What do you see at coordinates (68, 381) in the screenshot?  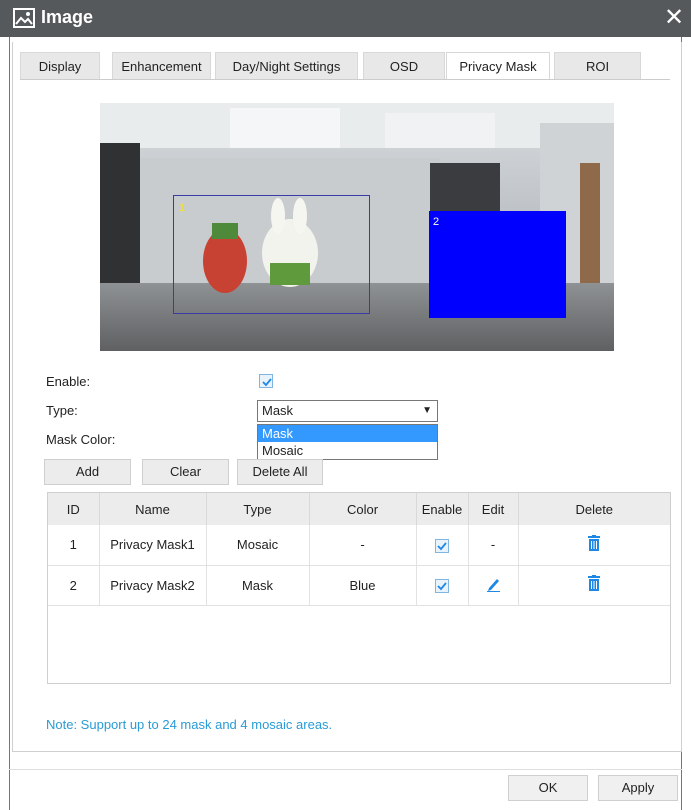 I see `enable-label: Enable:` at bounding box center [68, 381].